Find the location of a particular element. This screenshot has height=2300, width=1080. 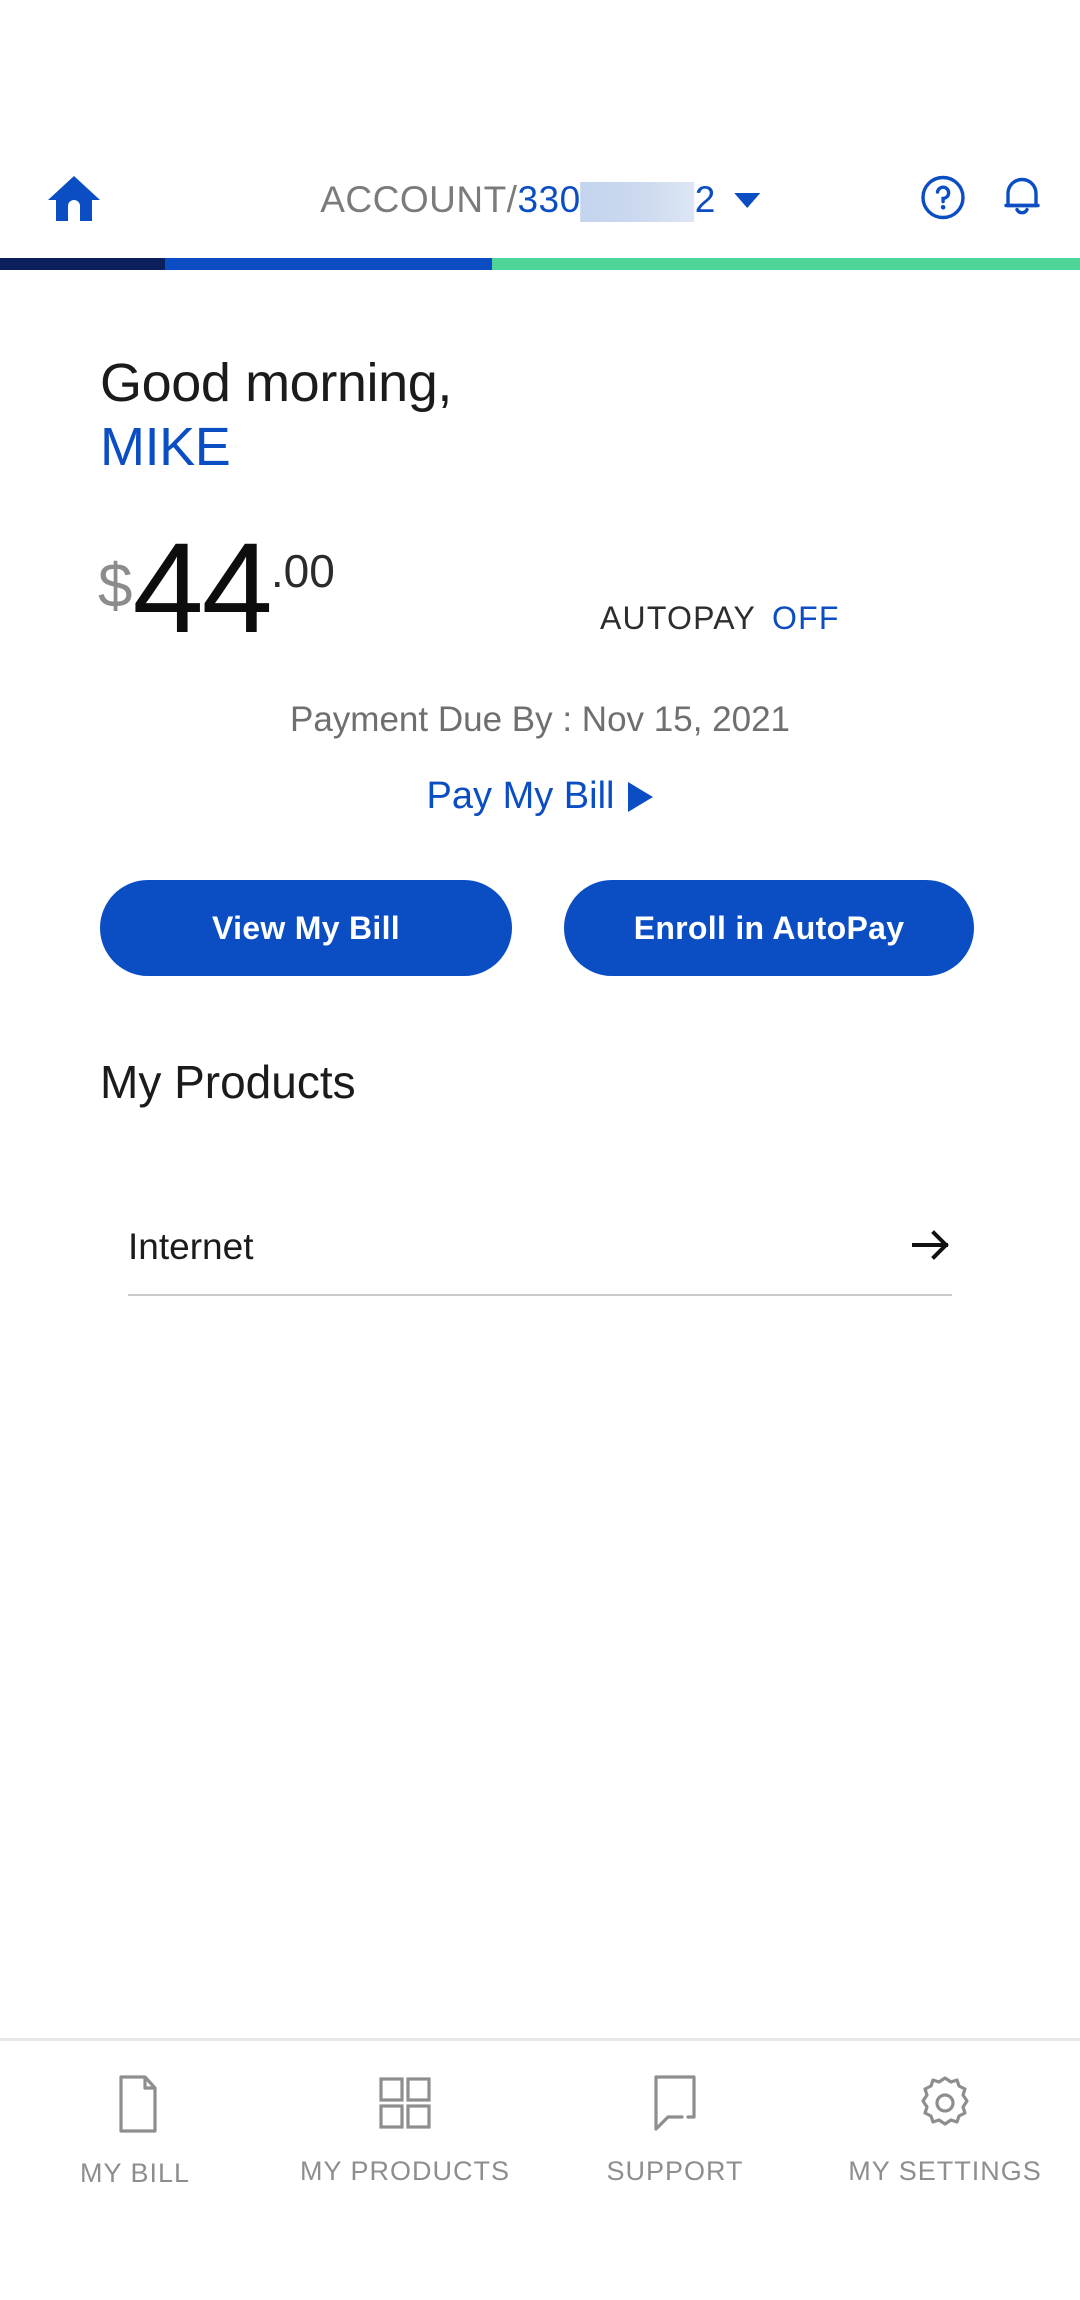

nav-item-support: SUPPORT is located at coordinates (675, 2130).